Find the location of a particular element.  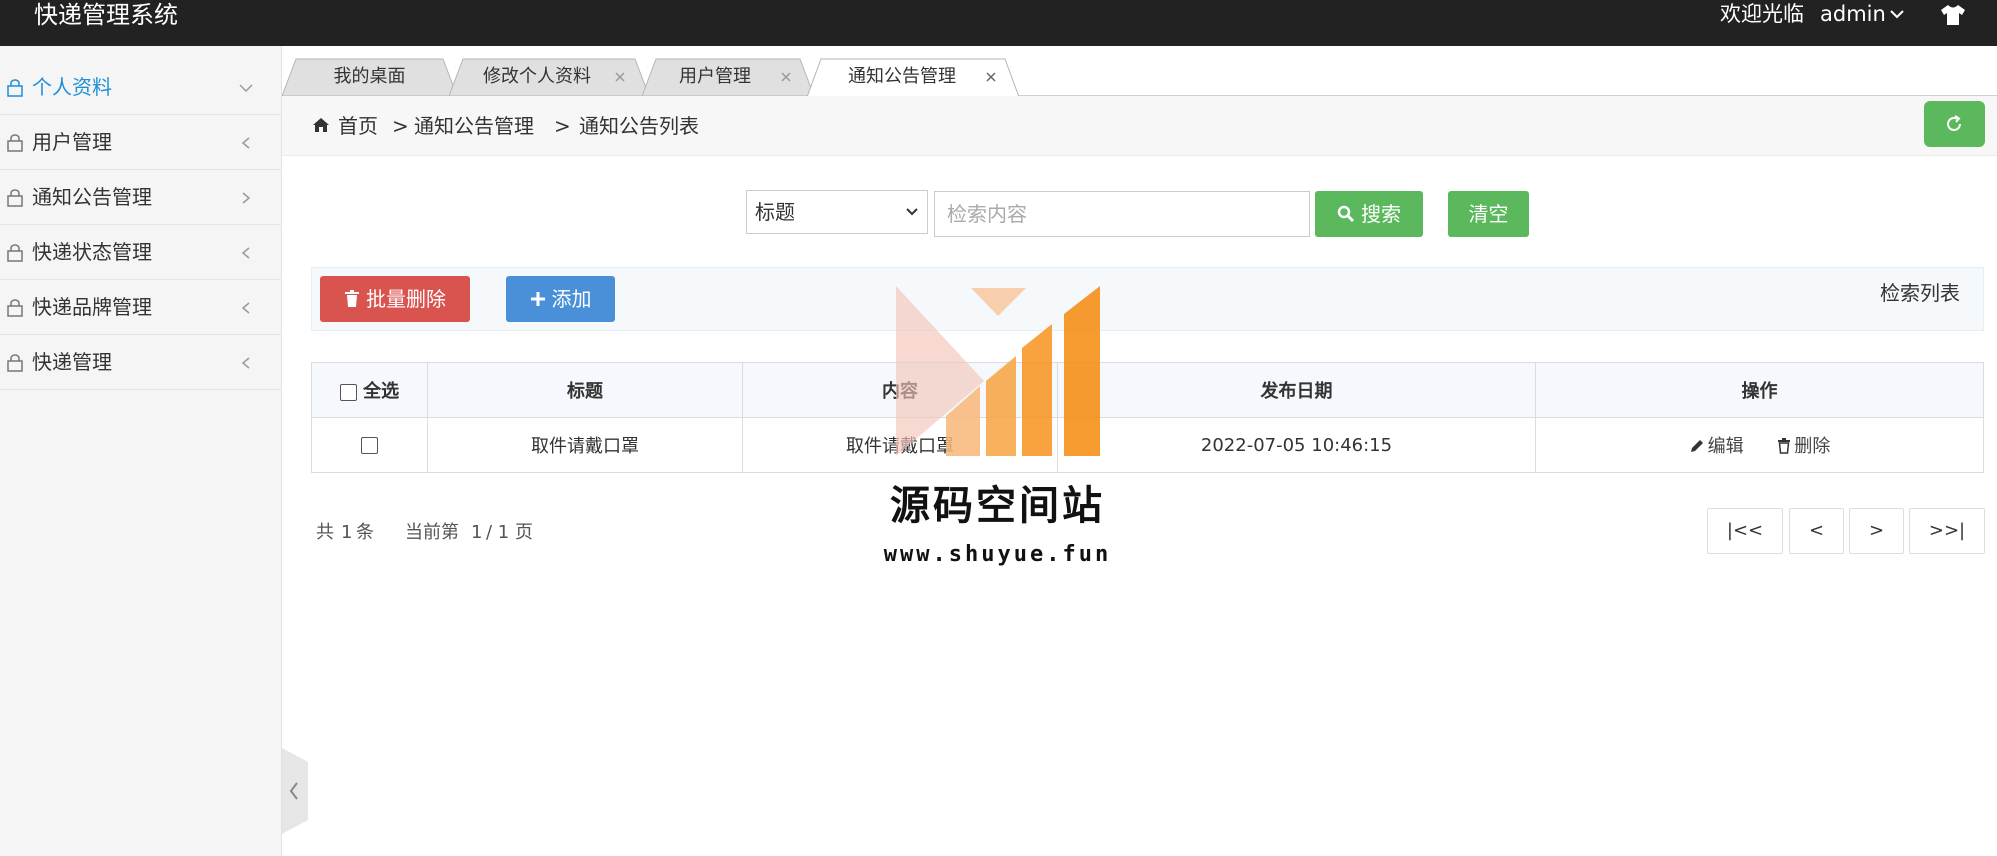

tab-user-management: 用户管理 is located at coordinates (728, 77).